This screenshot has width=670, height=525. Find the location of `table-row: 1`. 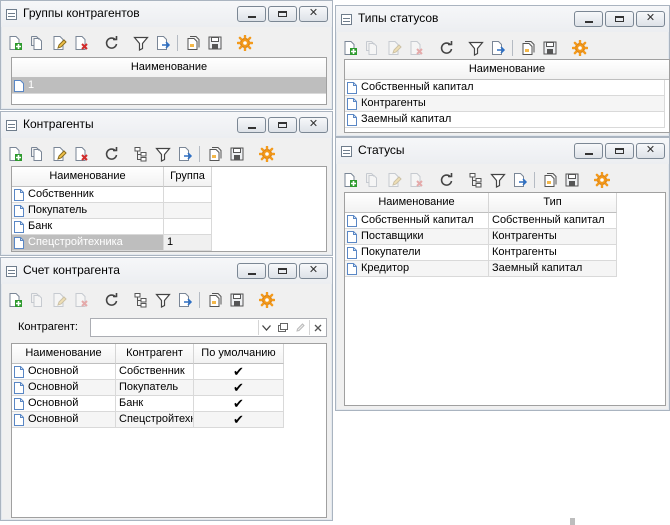

table-row: 1 is located at coordinates (169, 86).